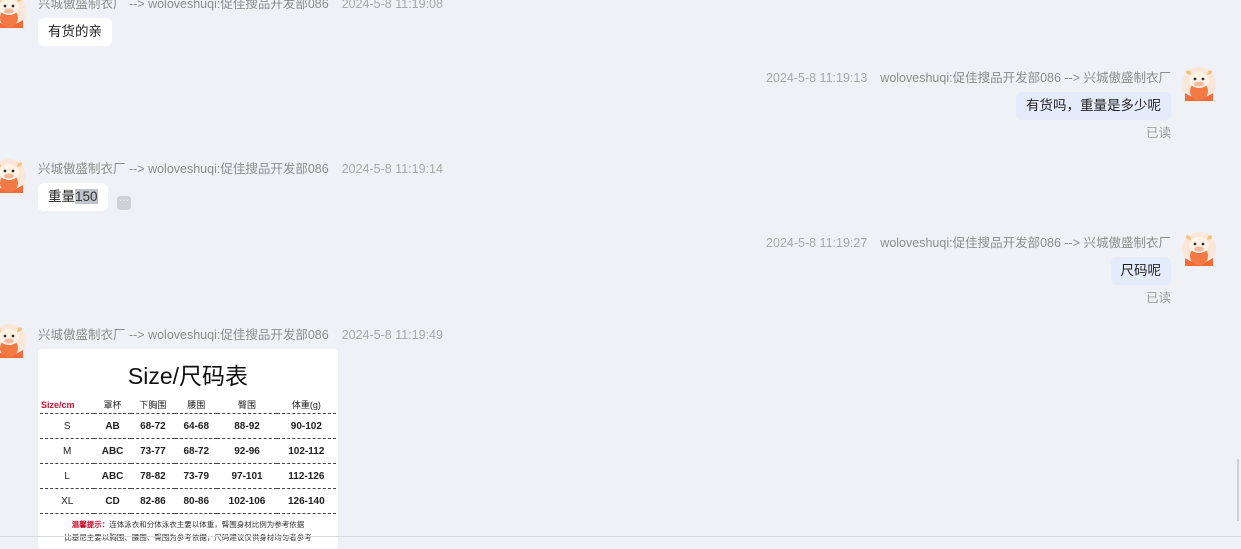  Describe the element at coordinates (247, 501) in the screenshot. I see `table-cell: 102-106` at that location.